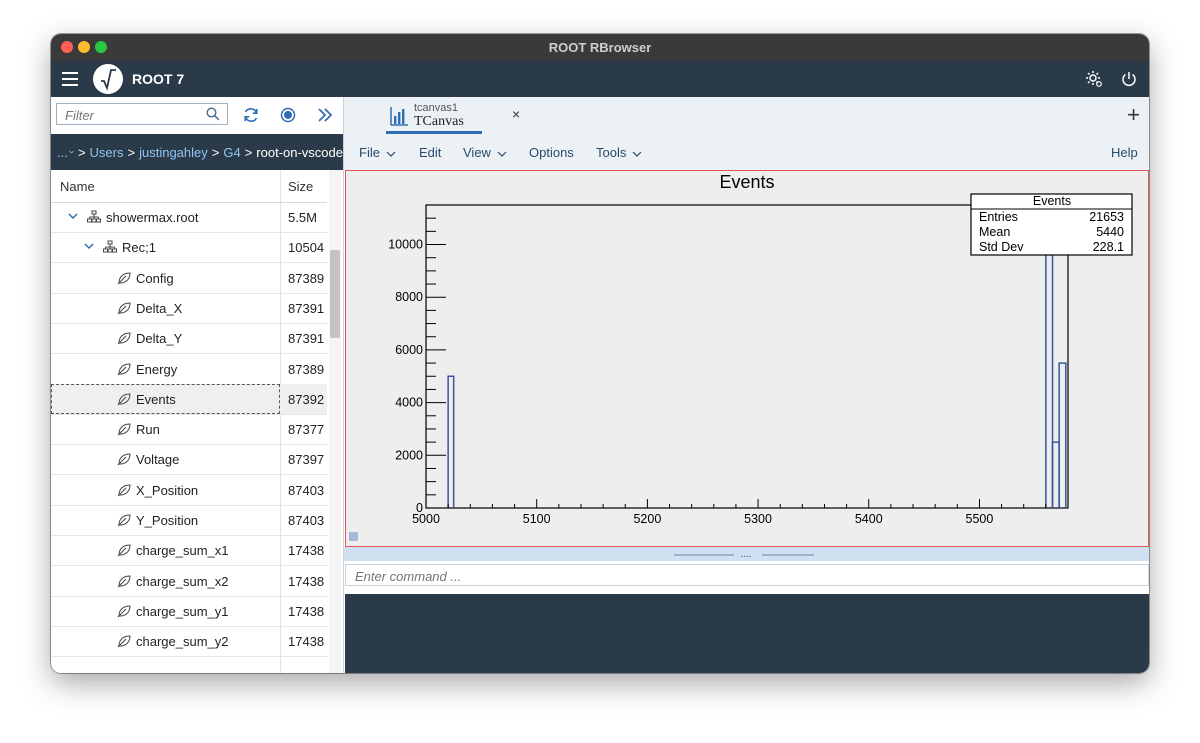 The image size is (1200, 743). I want to click on table-row: Voltage 87397, so click(189, 460).